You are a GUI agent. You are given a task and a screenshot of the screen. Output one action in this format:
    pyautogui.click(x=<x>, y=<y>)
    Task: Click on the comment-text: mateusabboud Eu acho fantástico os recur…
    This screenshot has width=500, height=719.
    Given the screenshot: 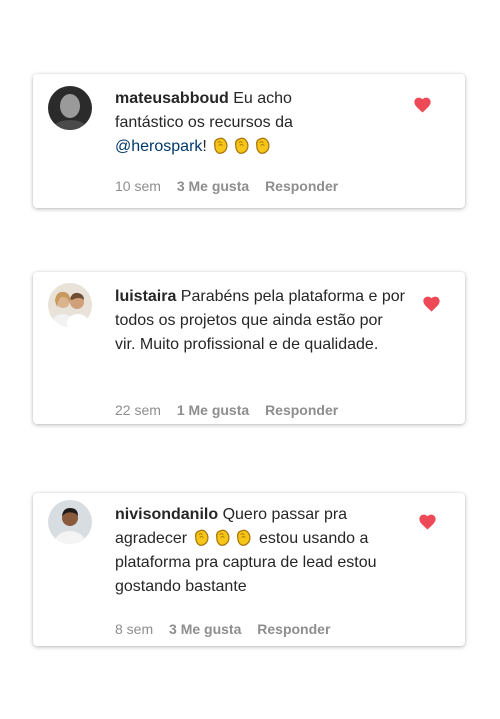 What is the action you would take?
    pyautogui.click(x=230, y=123)
    